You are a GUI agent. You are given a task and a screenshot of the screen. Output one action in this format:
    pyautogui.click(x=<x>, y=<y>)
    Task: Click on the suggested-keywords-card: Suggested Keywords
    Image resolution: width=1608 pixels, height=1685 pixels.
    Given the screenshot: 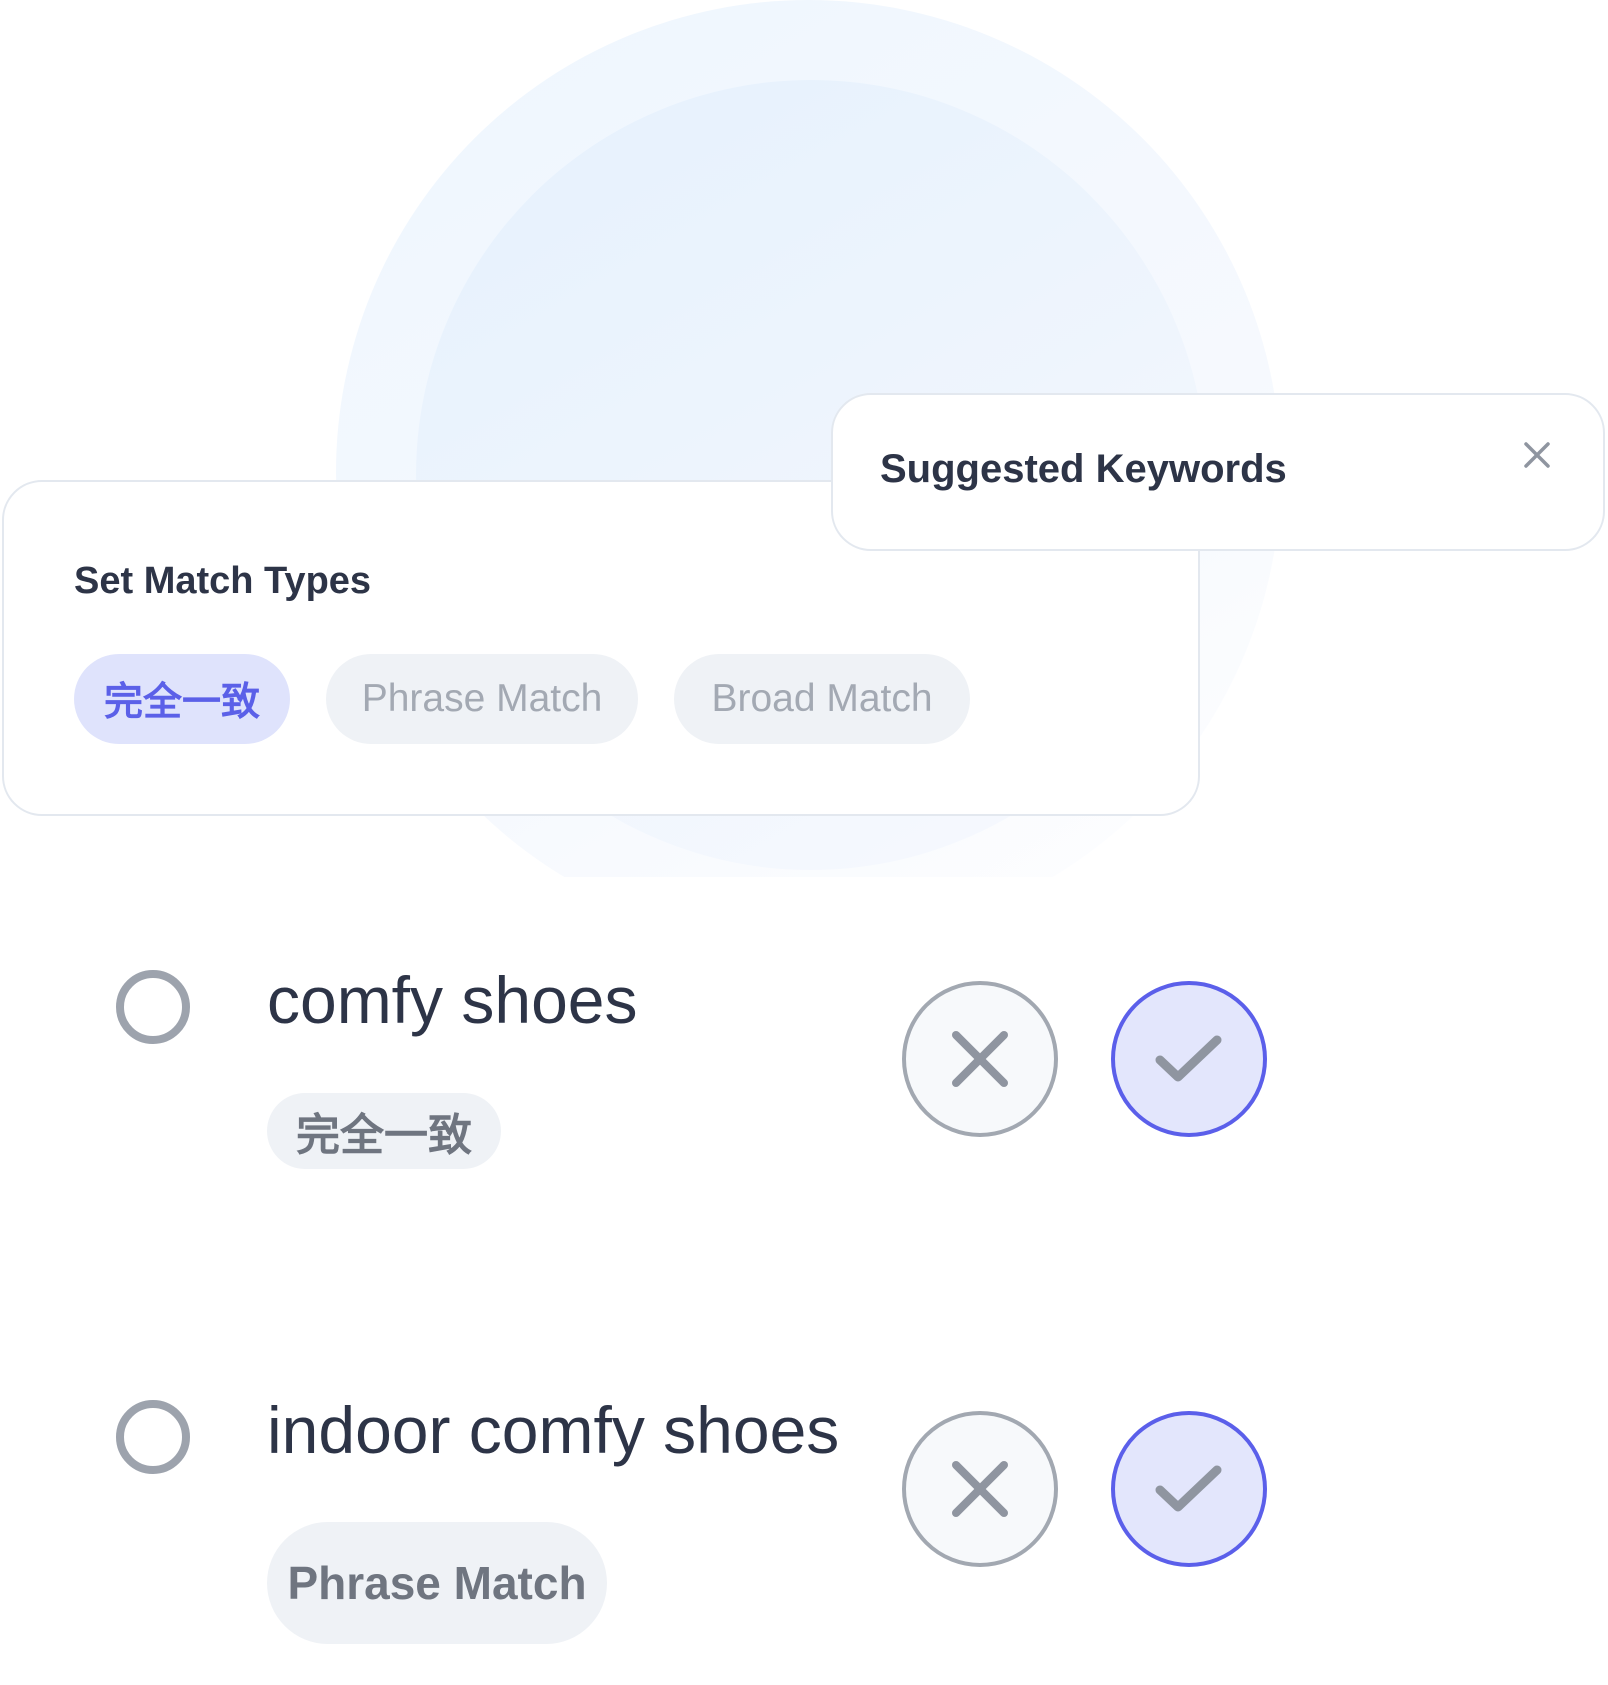 What is the action you would take?
    pyautogui.click(x=1218, y=472)
    